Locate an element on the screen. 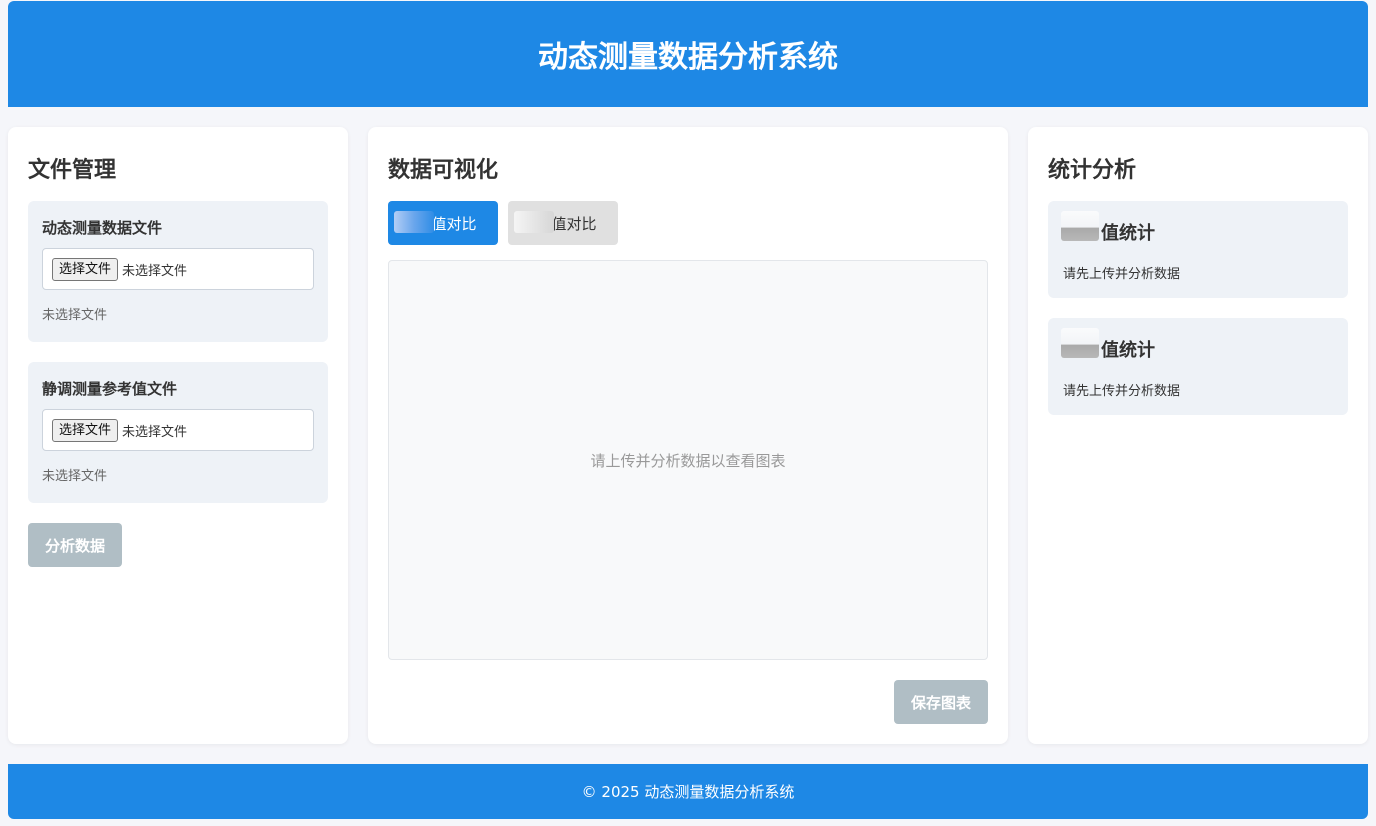 The height and width of the screenshot is (826, 1376). save-chart-button: 保存图表 is located at coordinates (941, 702).